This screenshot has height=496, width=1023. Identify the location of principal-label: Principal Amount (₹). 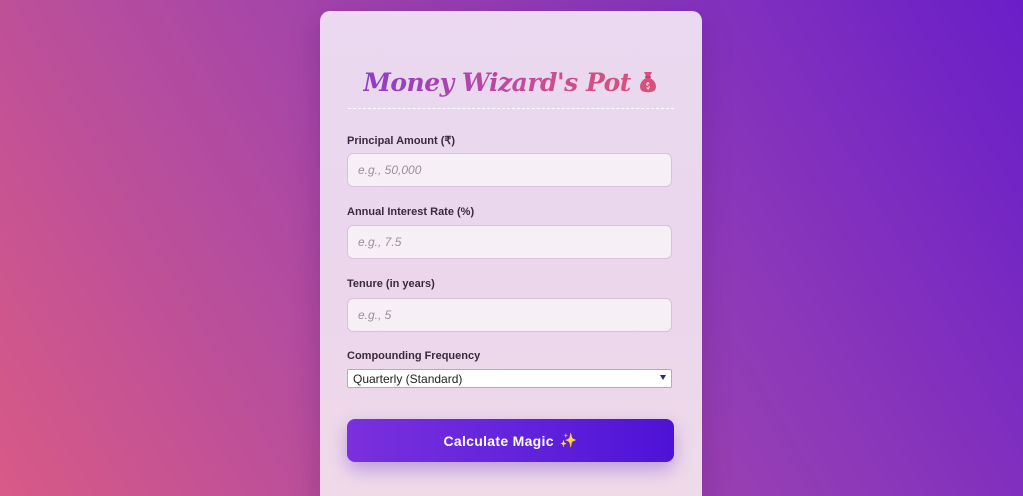
(401, 141).